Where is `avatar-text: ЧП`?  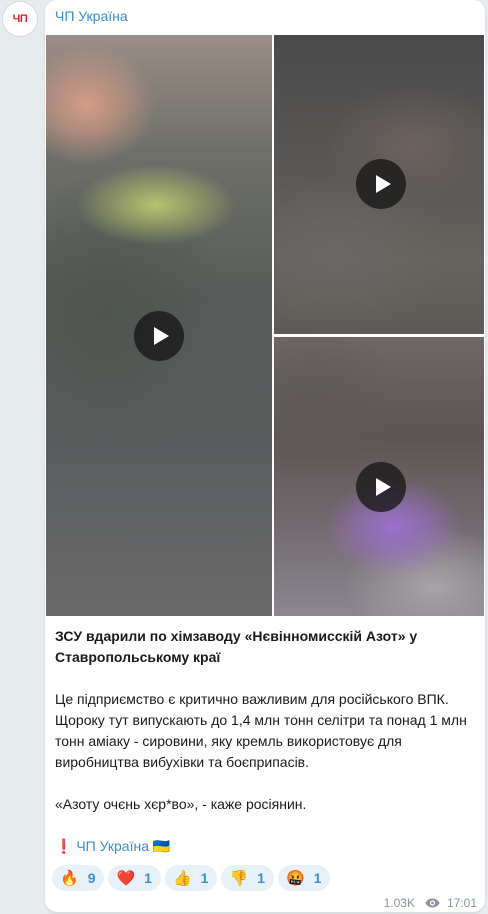 avatar-text: ЧП is located at coordinates (20, 19).